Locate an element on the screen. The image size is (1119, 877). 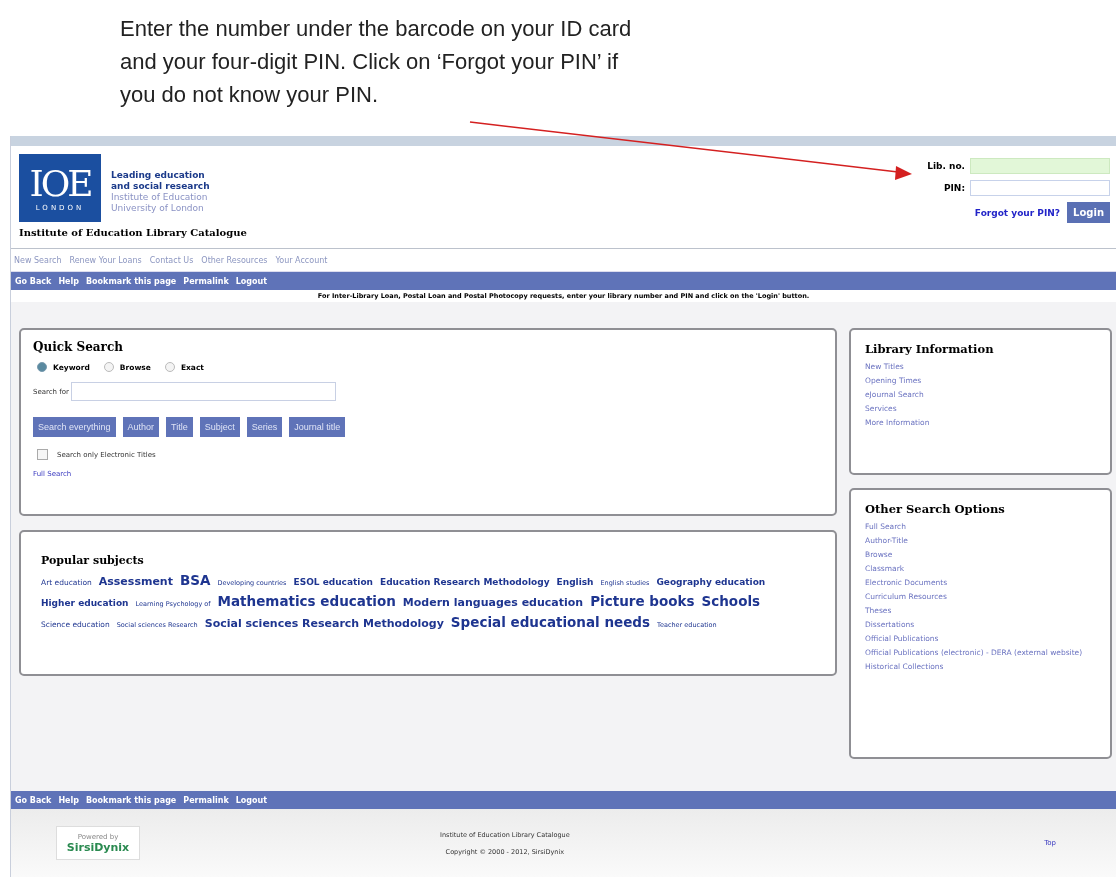
search-field is located at coordinates (203, 391).